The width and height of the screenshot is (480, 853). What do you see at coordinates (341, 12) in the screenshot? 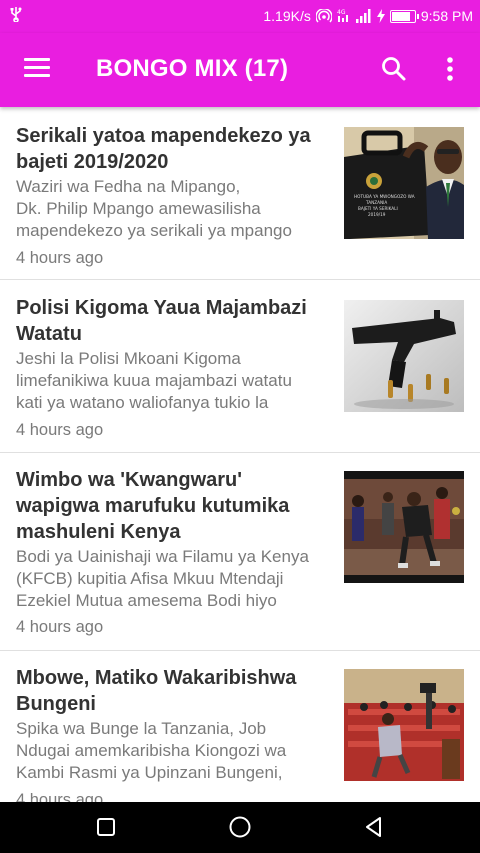
I see `svg-text: 4G` at bounding box center [341, 12].